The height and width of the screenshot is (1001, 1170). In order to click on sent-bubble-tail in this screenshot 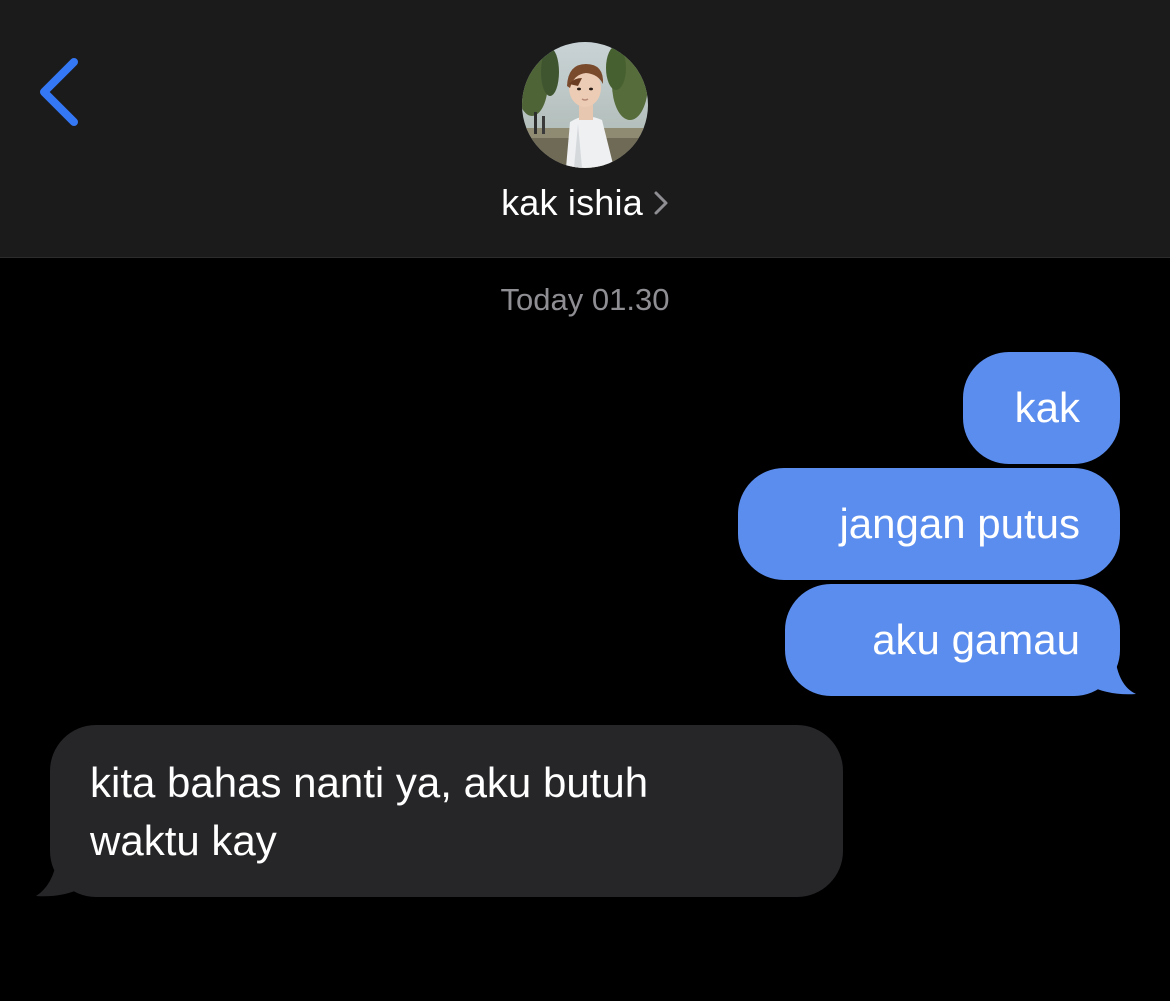, I will do `click(1108, 667)`.